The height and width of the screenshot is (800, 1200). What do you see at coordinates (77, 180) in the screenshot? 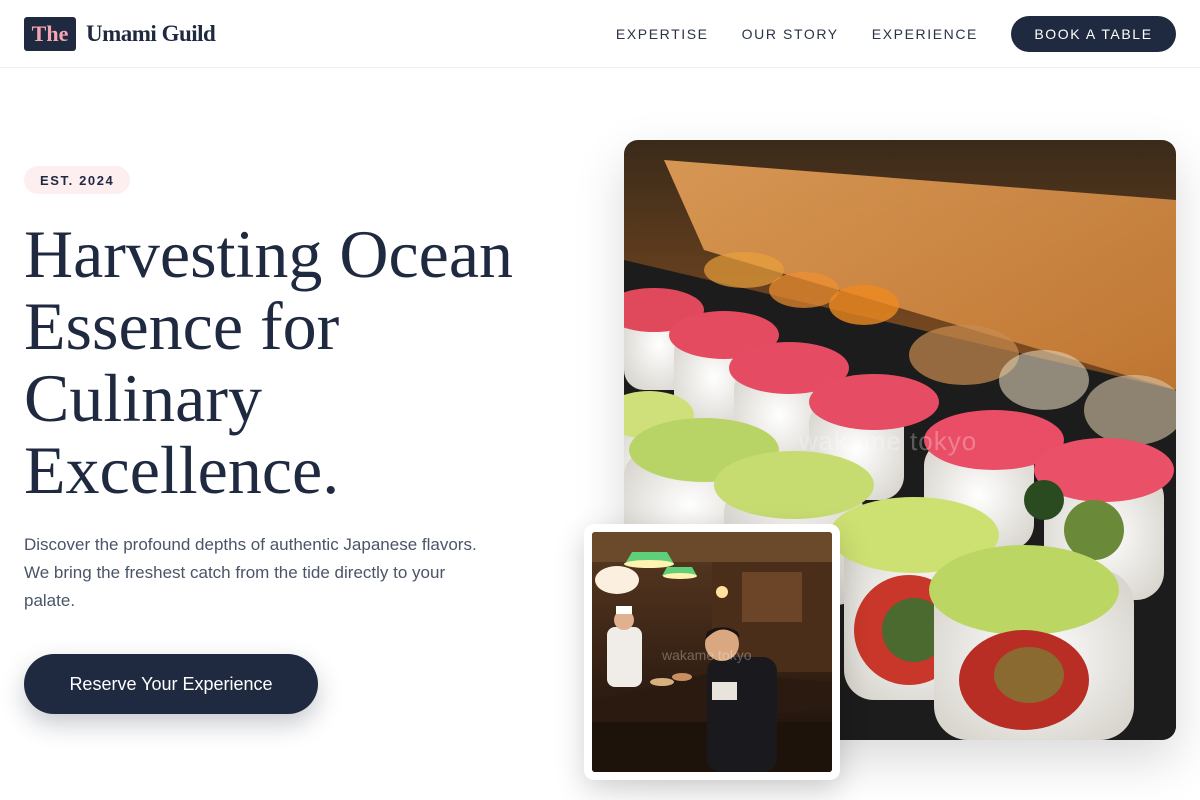
I see `est-badge: EST. 2024` at bounding box center [77, 180].